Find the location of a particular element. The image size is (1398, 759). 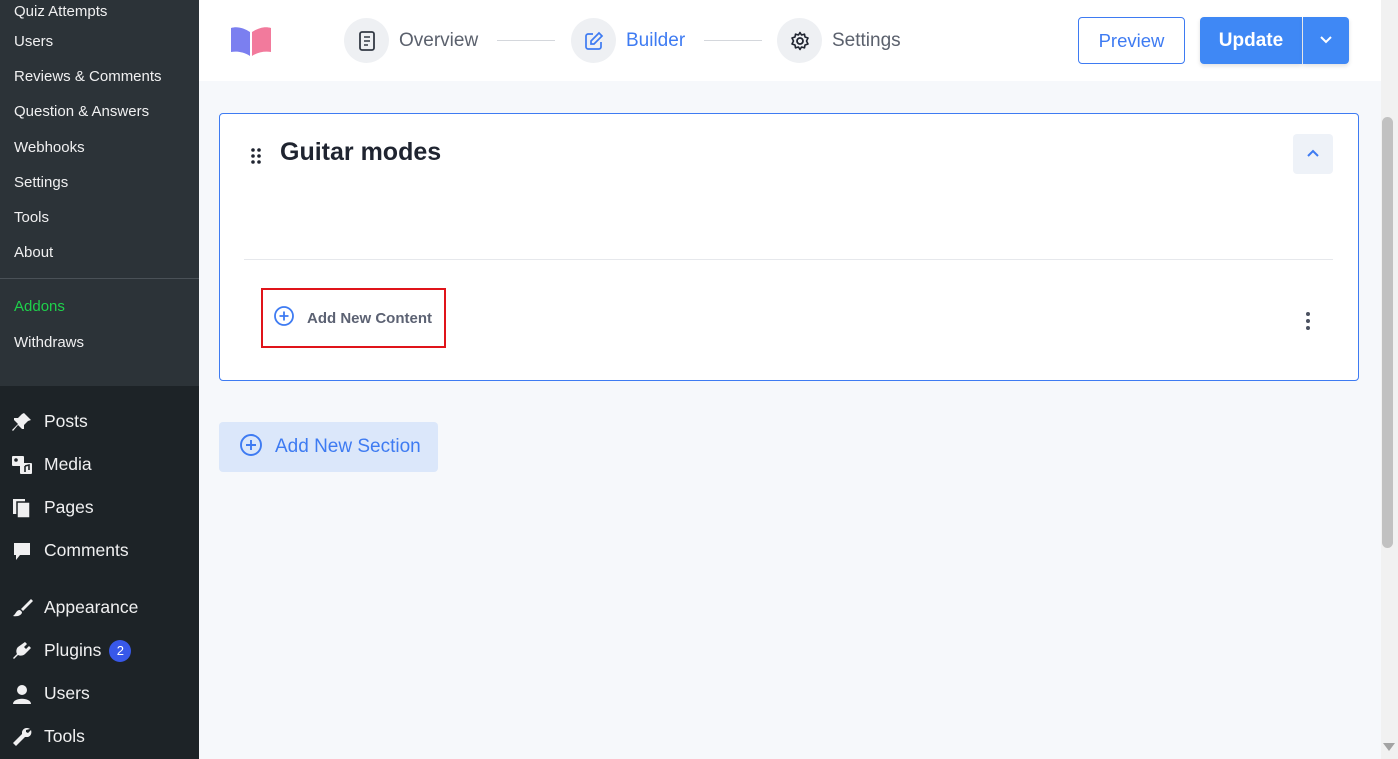

menu-item-label: Users is located at coordinates (67, 693).